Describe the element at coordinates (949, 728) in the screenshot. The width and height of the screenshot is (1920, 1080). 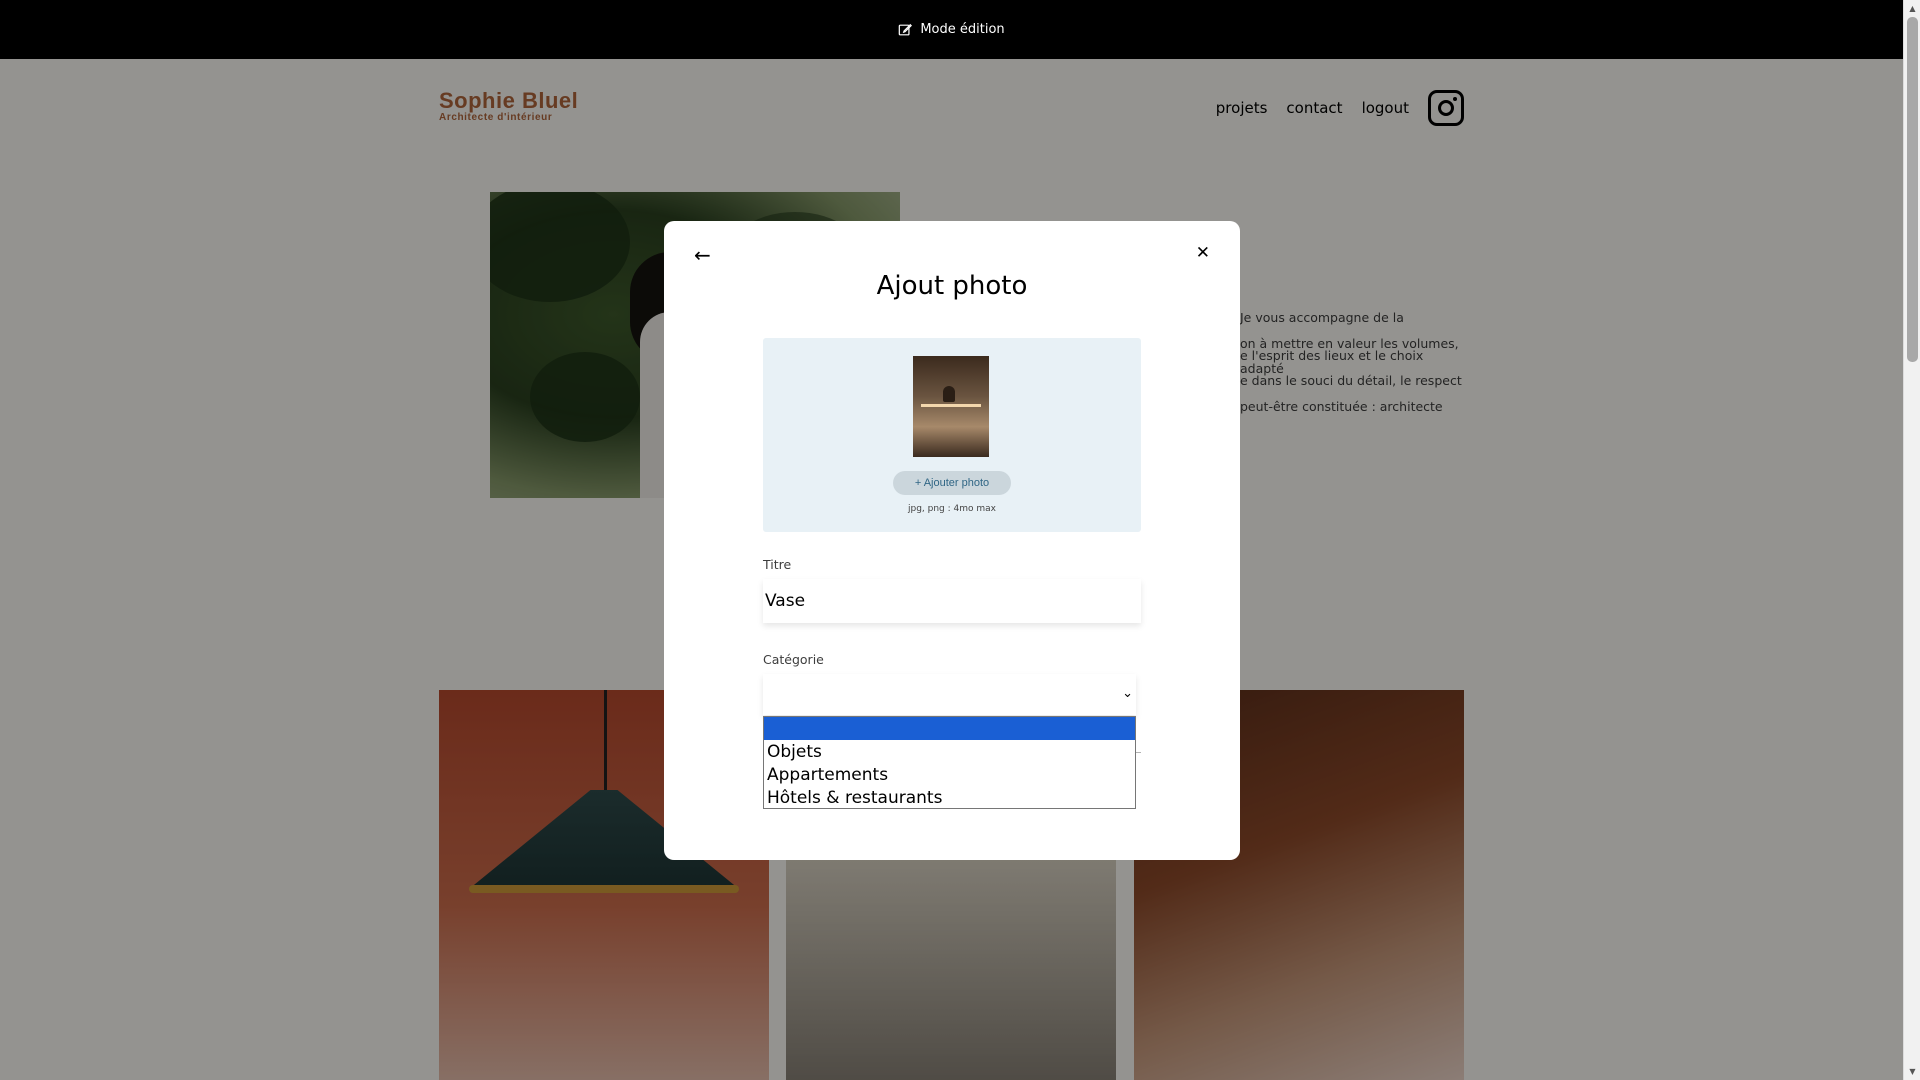
I see `category-option` at that location.